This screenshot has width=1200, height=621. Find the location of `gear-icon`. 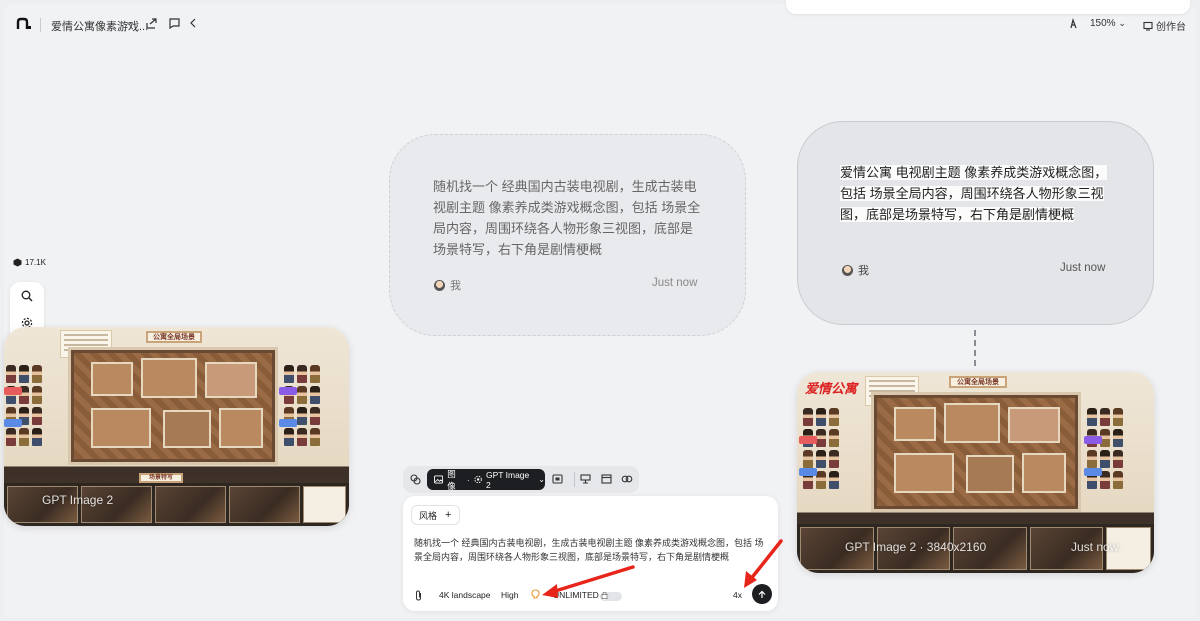

gear-icon is located at coordinates (478, 479).